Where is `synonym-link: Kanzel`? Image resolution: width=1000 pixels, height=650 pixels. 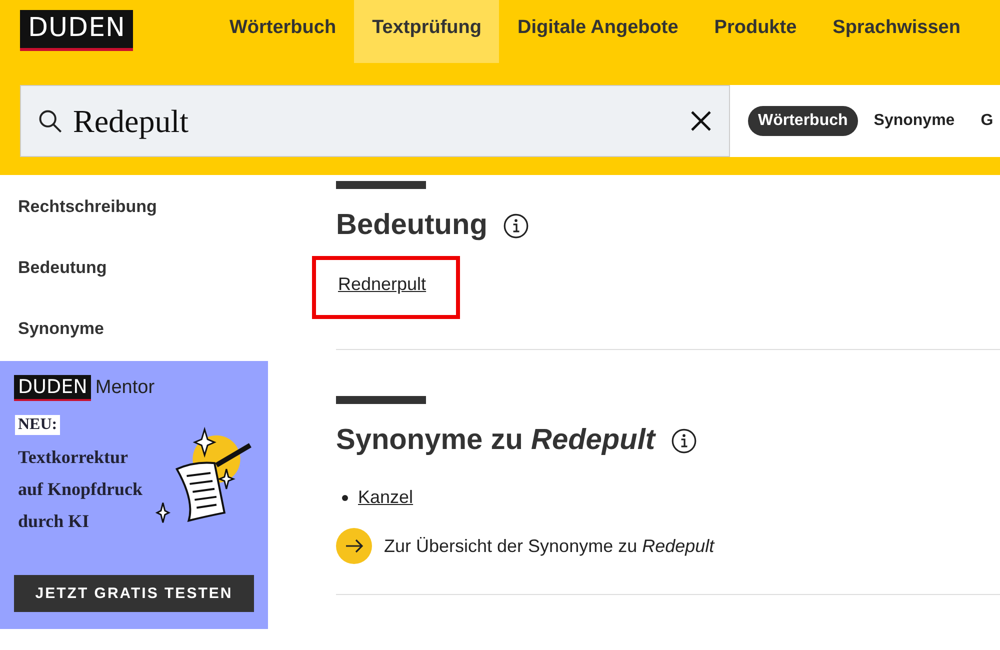
synonym-link: Kanzel is located at coordinates (386, 497).